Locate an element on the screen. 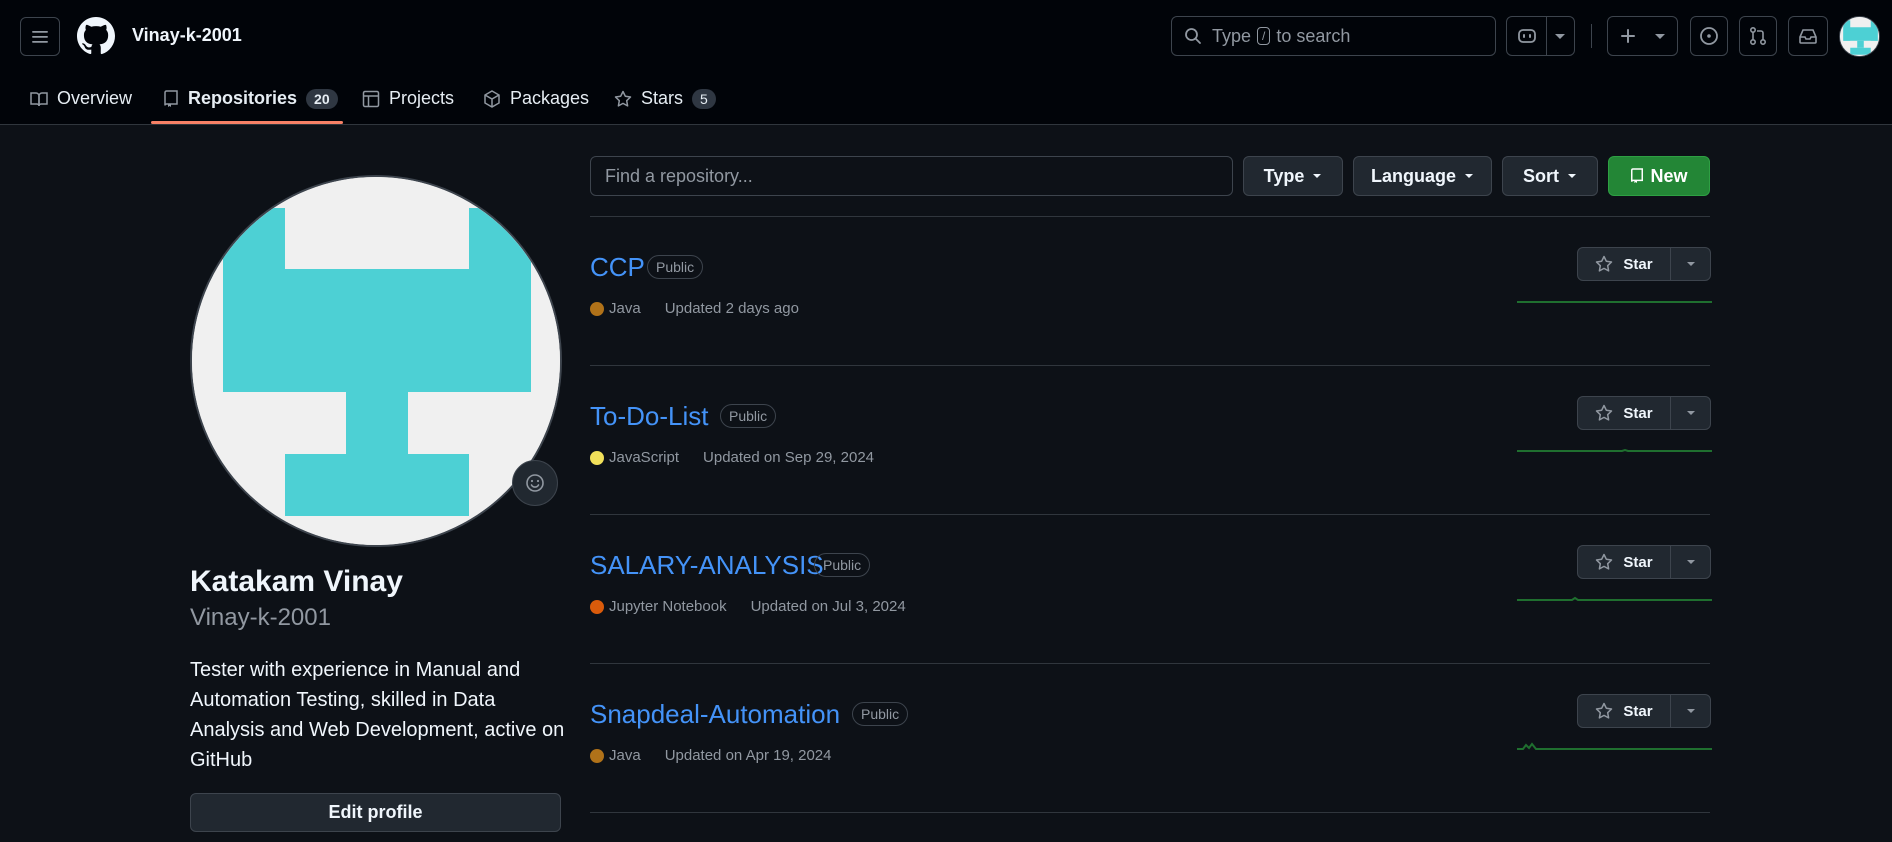 The height and width of the screenshot is (842, 1892). repo-updated: Updated on Jul 3, 2024 is located at coordinates (828, 606).